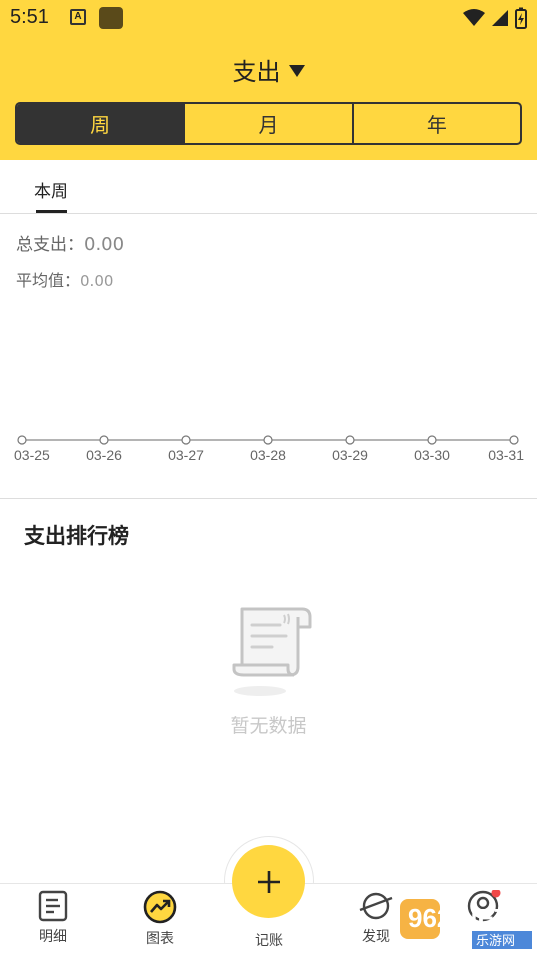  I want to click on nav-label-charts: 图表, so click(160, 939).